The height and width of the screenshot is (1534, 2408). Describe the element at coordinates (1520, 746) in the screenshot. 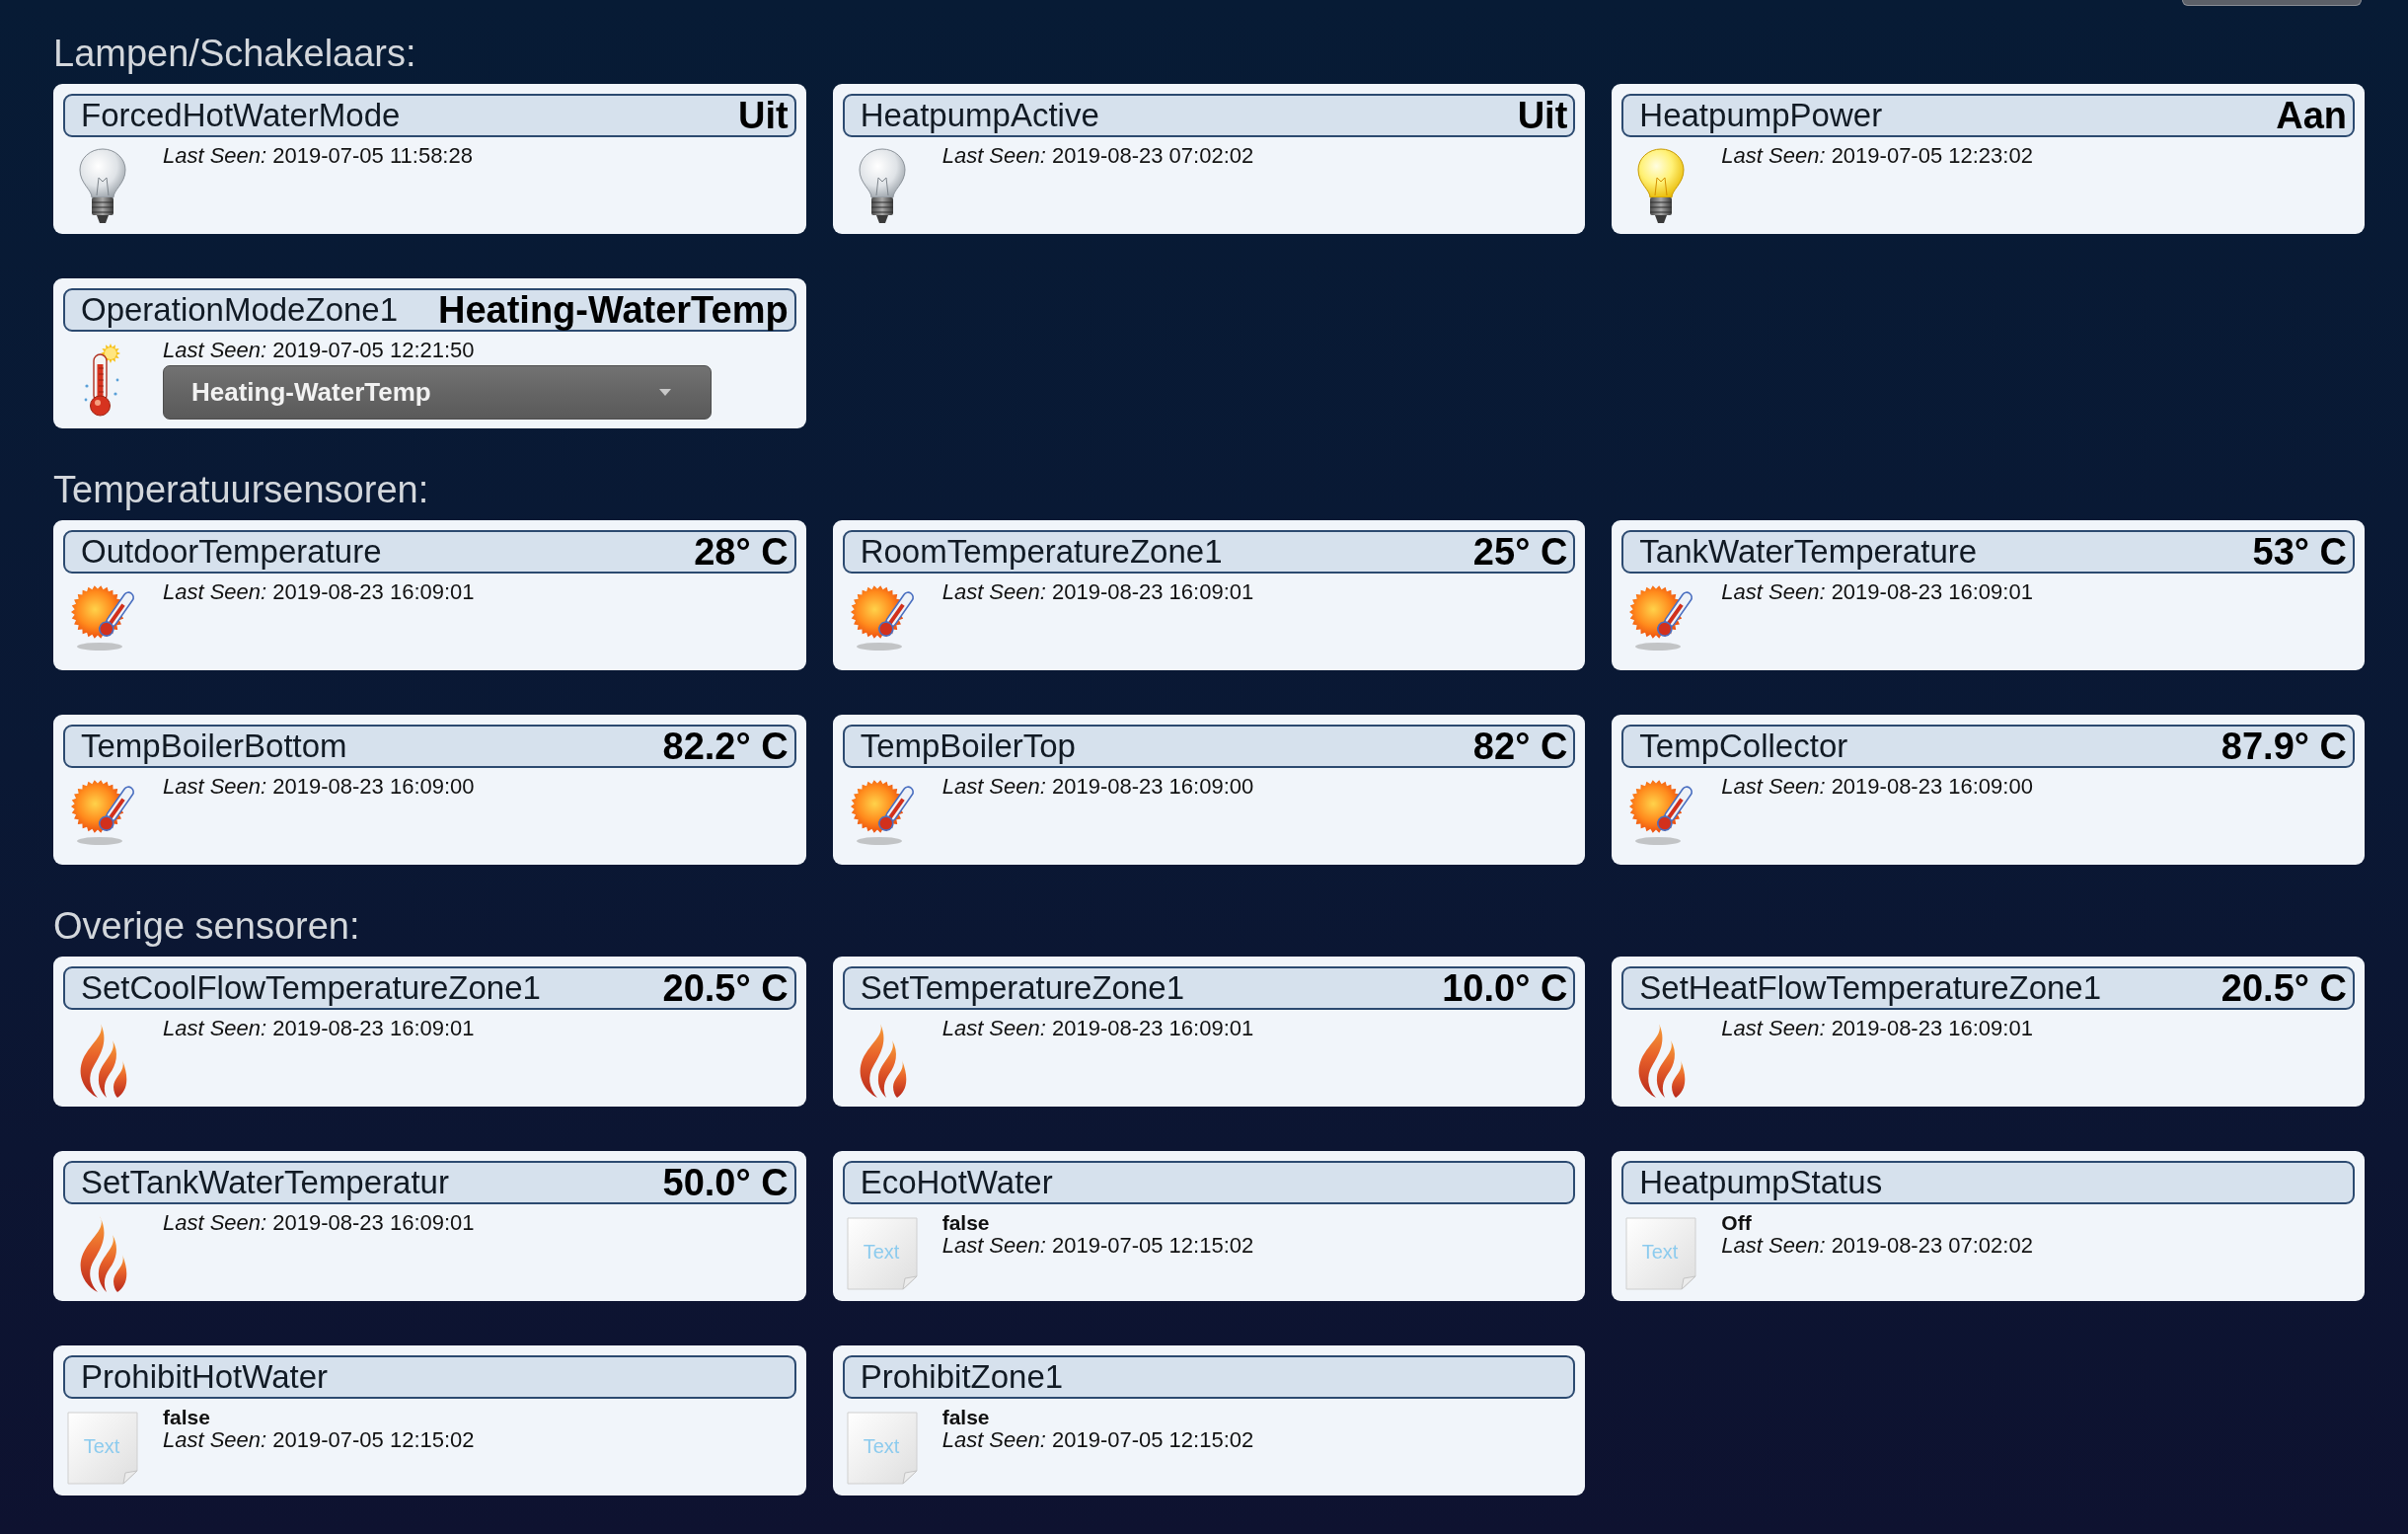

I see `device-value: 82° C` at that location.